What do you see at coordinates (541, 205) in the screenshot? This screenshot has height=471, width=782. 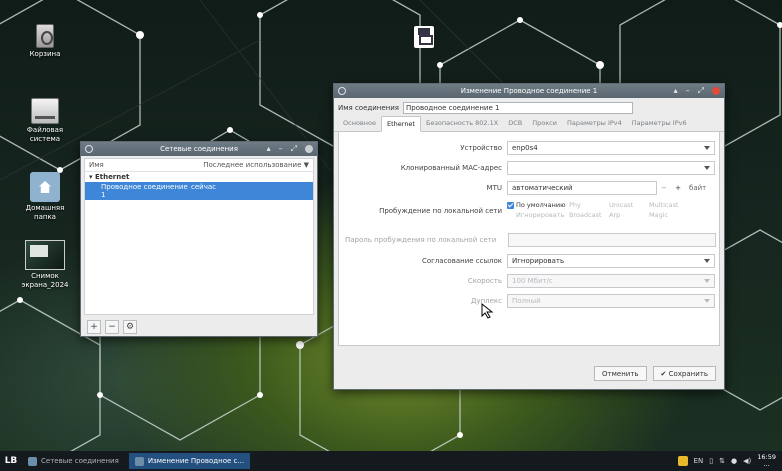 I see `option-label: По умолчанию` at bounding box center [541, 205].